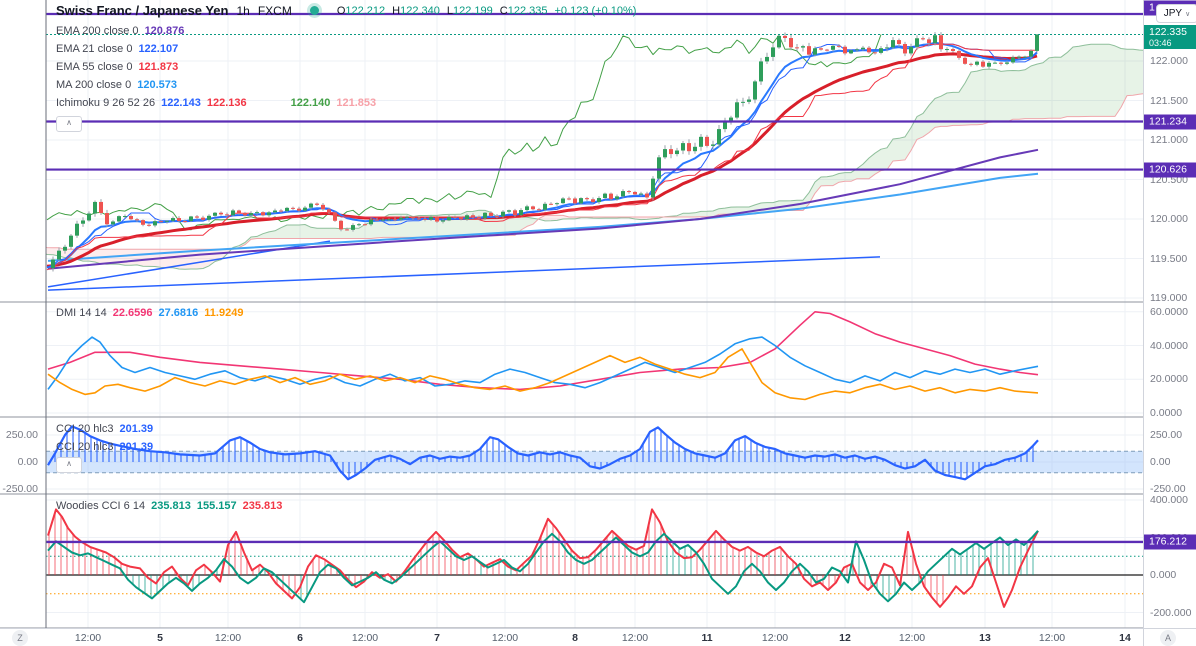 This screenshot has height=646, width=1196. Describe the element at coordinates (1168, 638) in the screenshot. I see `auto-scale-button: A` at that location.